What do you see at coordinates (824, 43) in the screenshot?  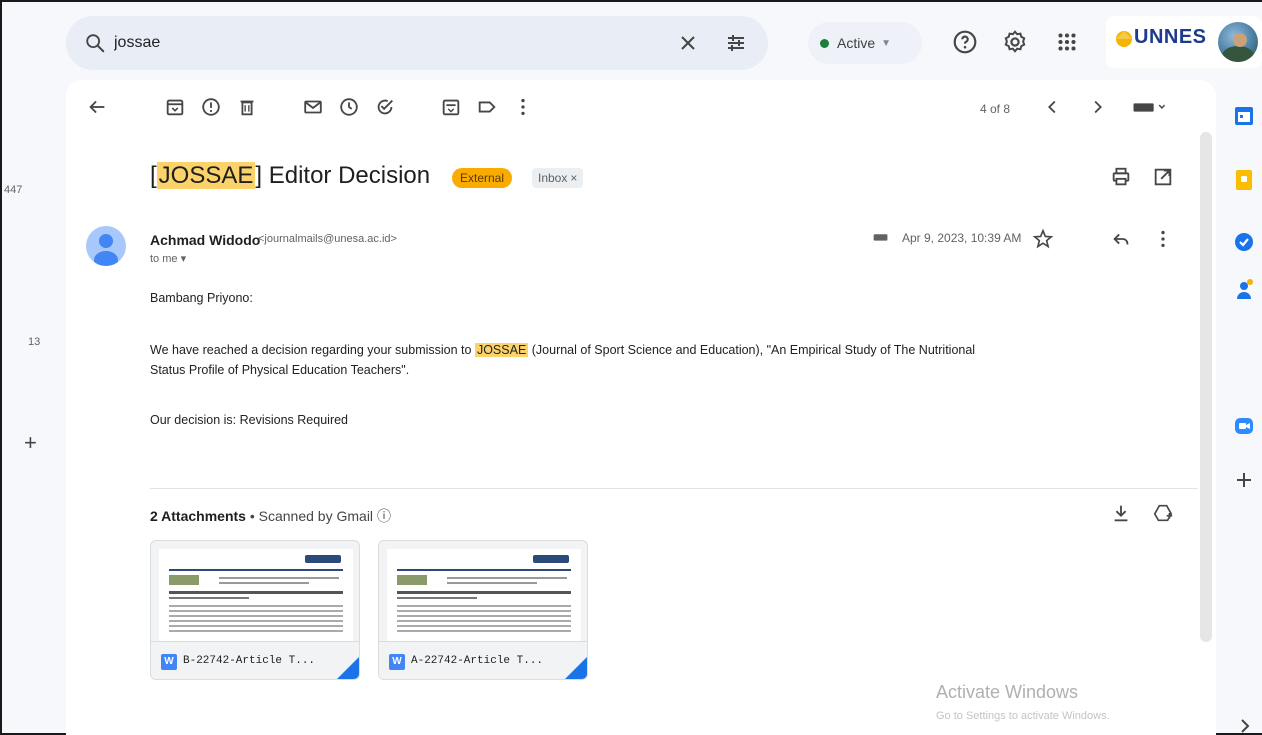 I see `status-dot` at bounding box center [824, 43].